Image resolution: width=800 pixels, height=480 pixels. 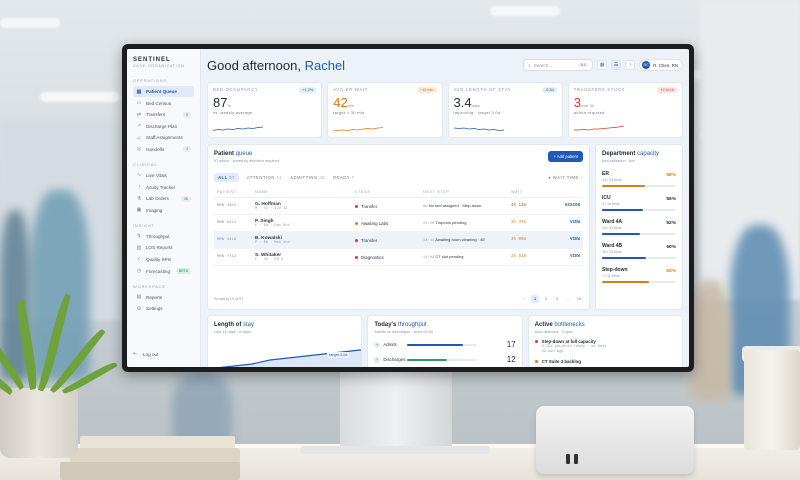 I want to click on sidebar-item-label: Bed Census, so click(x=159, y=103).